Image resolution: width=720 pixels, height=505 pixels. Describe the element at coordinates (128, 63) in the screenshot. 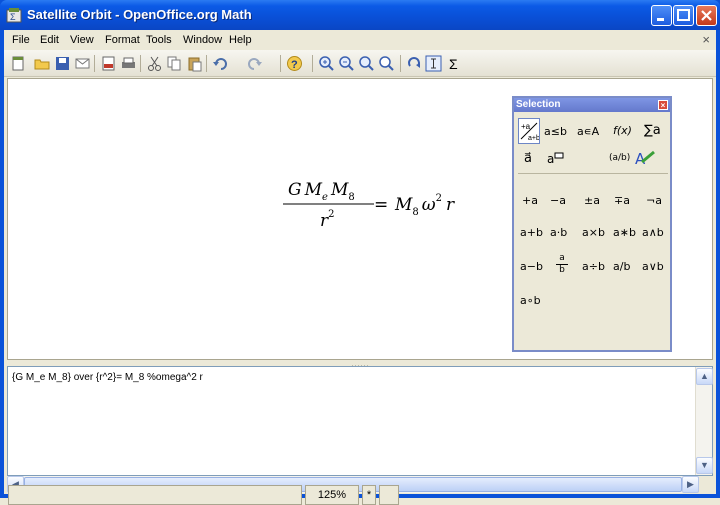

I see `print-icon` at that location.